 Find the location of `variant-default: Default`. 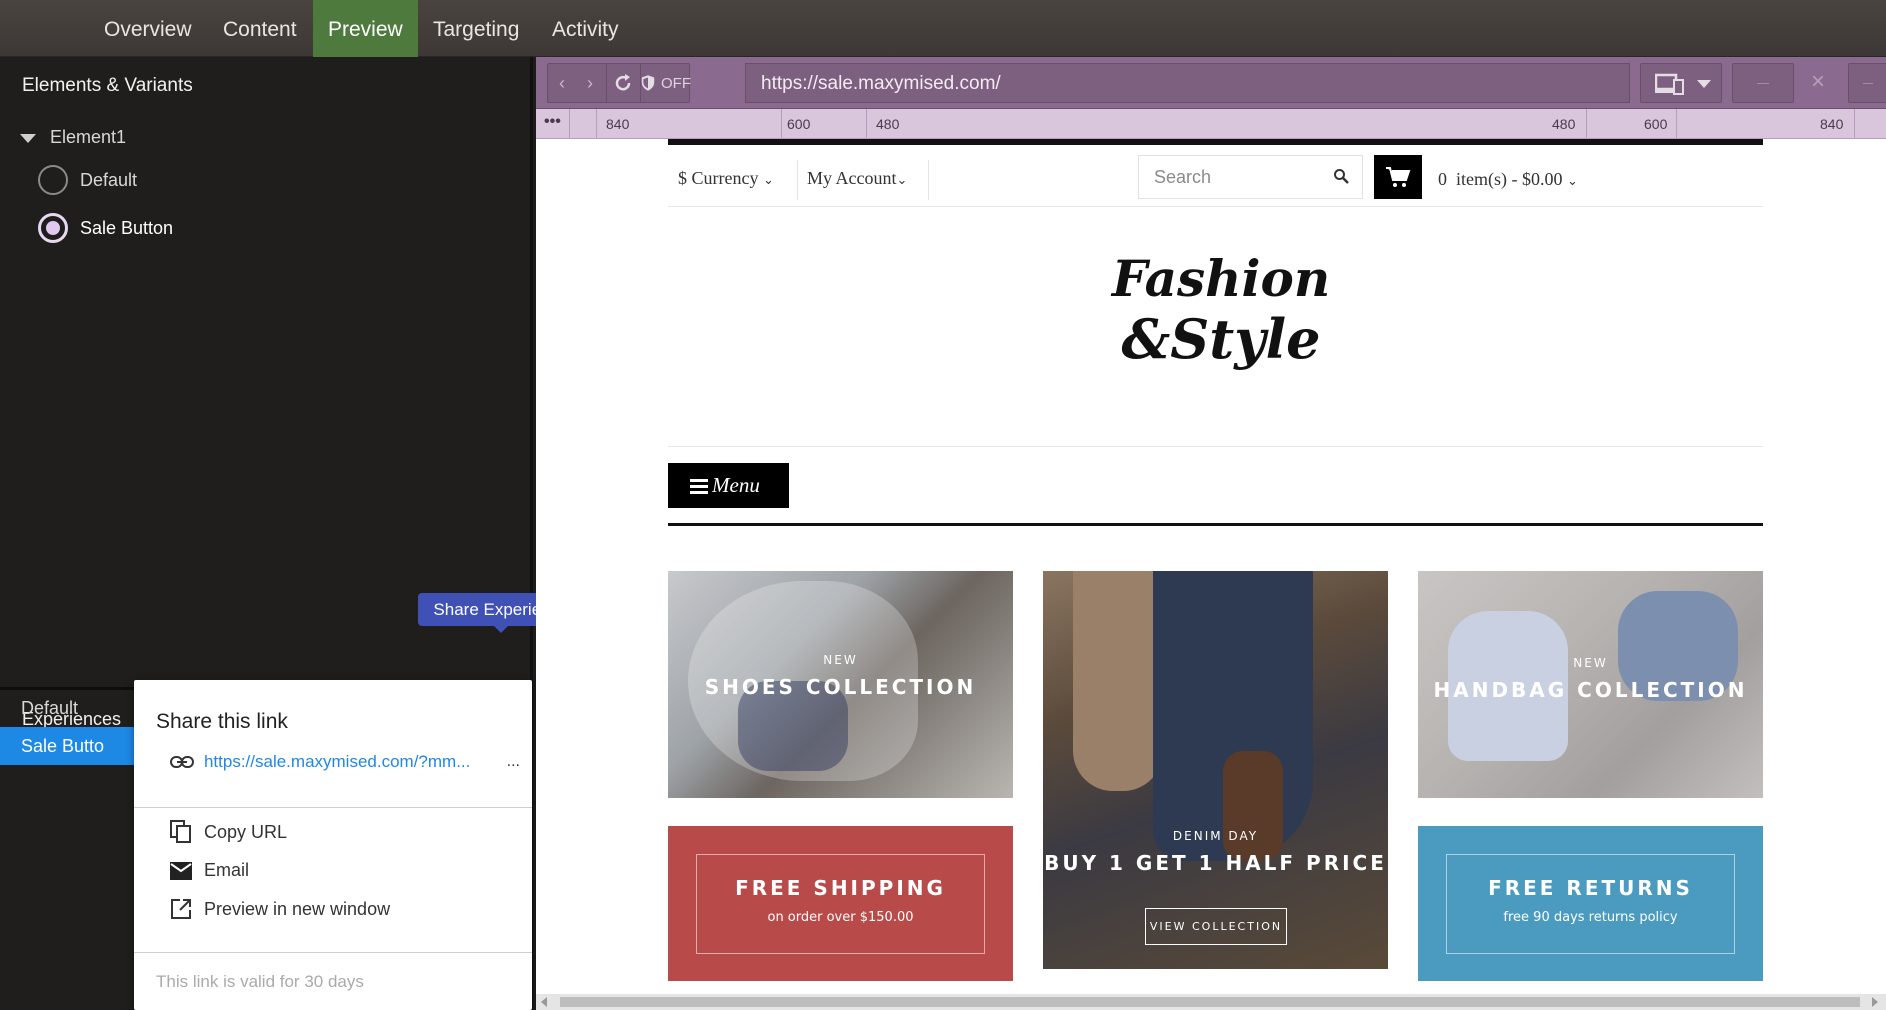

variant-default: Default is located at coordinates (87, 180).